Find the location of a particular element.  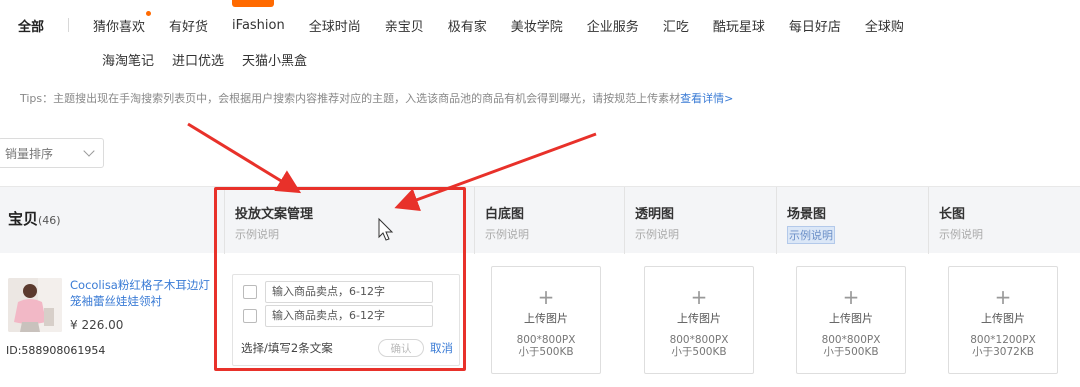

col-title: 长图 is located at coordinates (952, 214).